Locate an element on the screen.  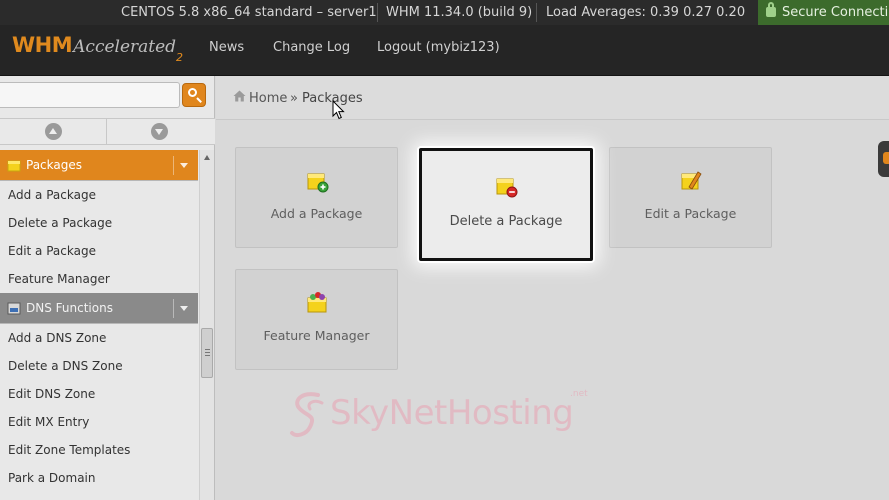
tile-label: Feature Manager is located at coordinates (316, 335).